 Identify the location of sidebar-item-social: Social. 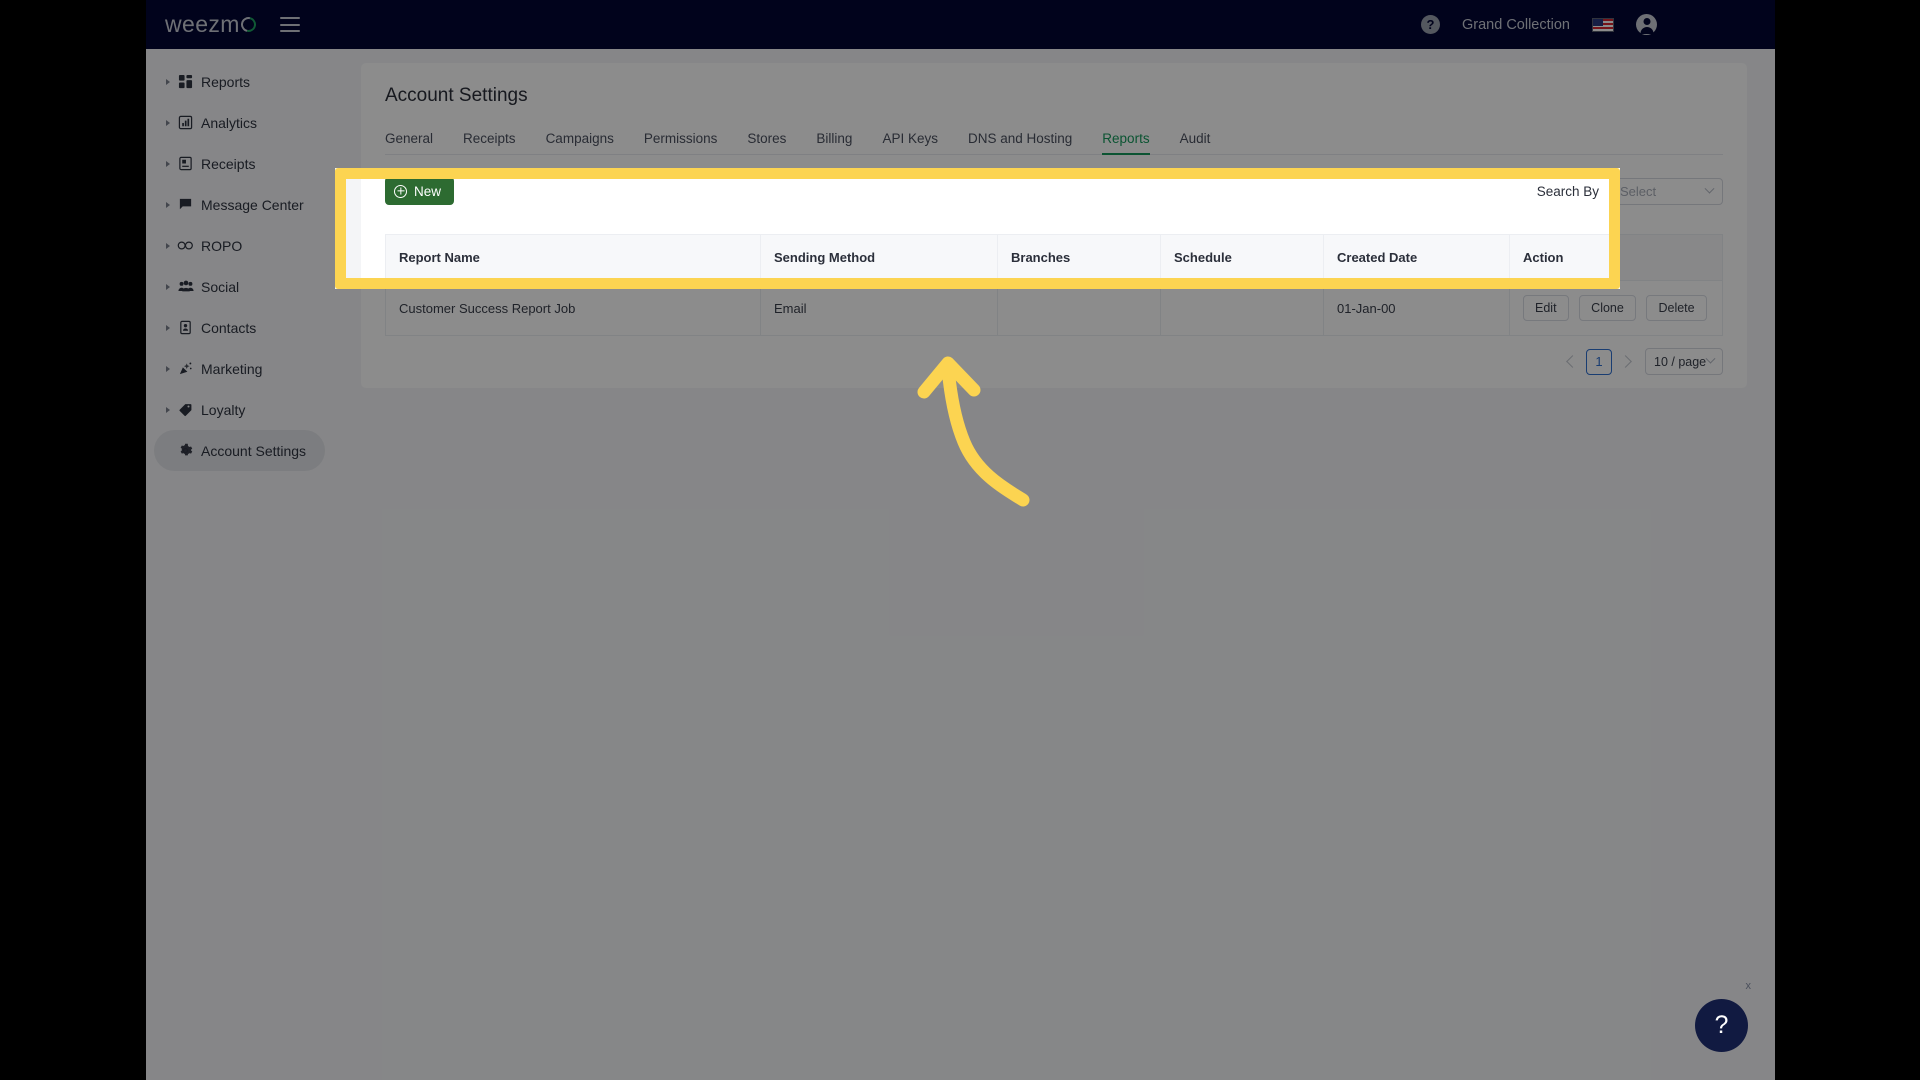
(239, 286).